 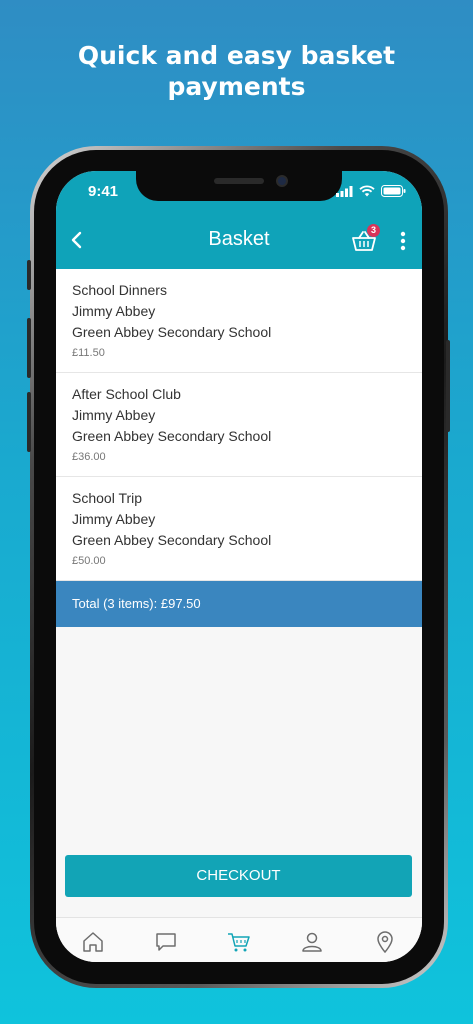 I want to click on status-icons, so click(x=371, y=191).